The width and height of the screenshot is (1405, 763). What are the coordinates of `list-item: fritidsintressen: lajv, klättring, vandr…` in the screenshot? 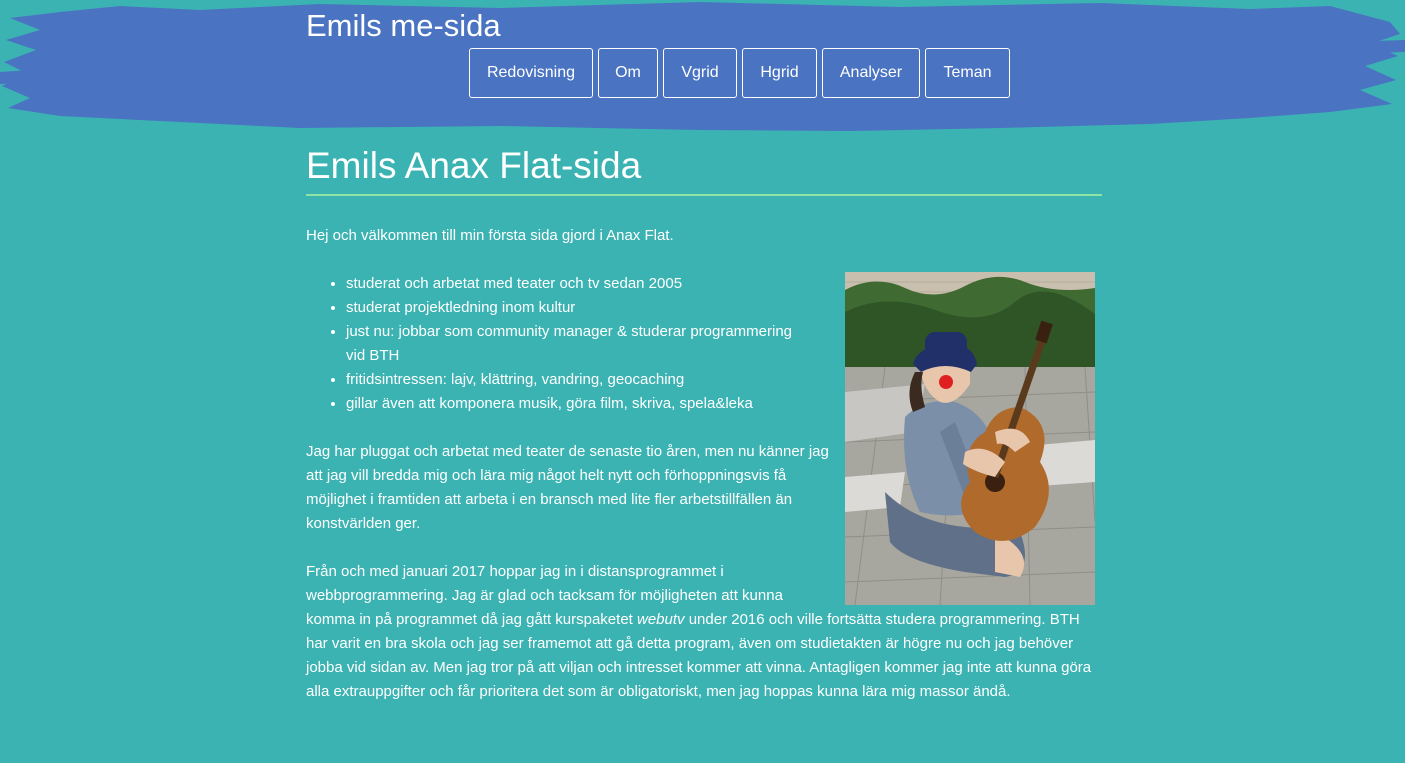 It's located at (576, 380).